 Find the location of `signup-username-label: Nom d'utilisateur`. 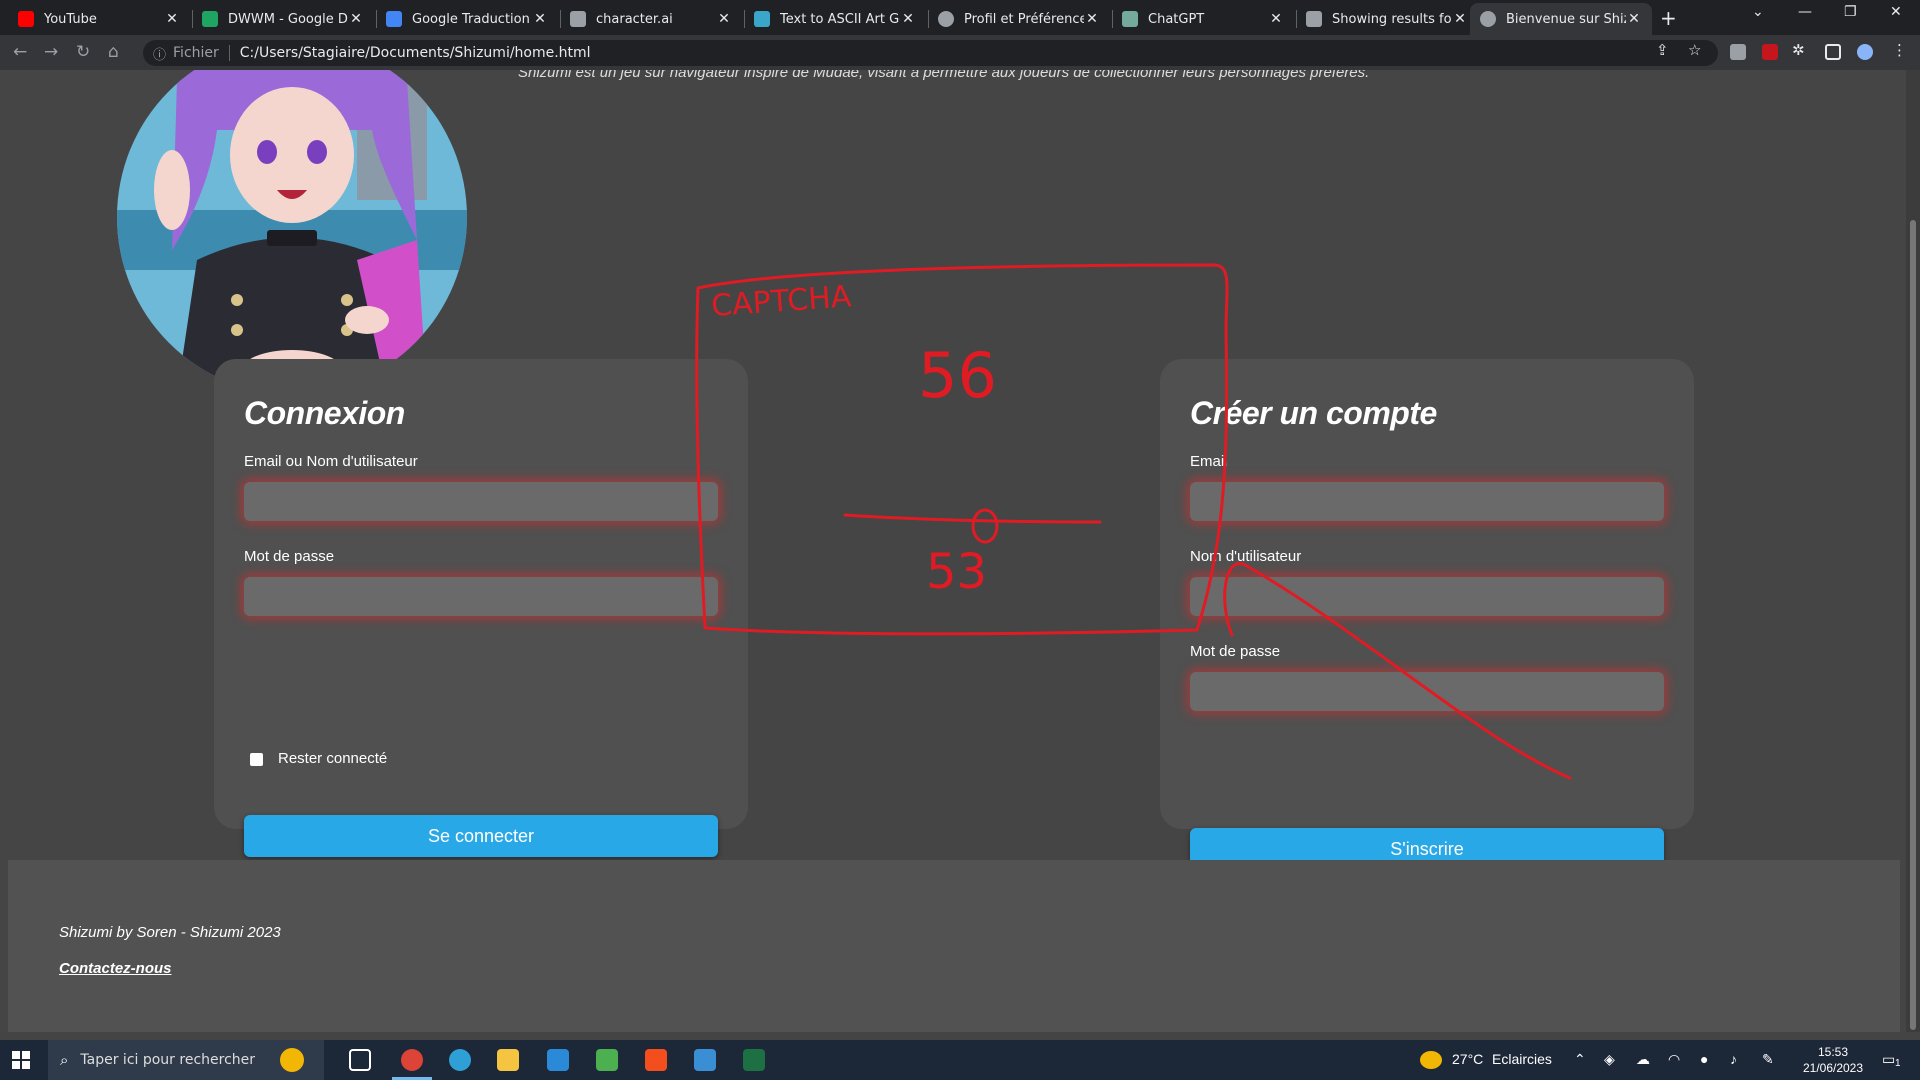

signup-username-label: Nom d'utilisateur is located at coordinates (1246, 556).